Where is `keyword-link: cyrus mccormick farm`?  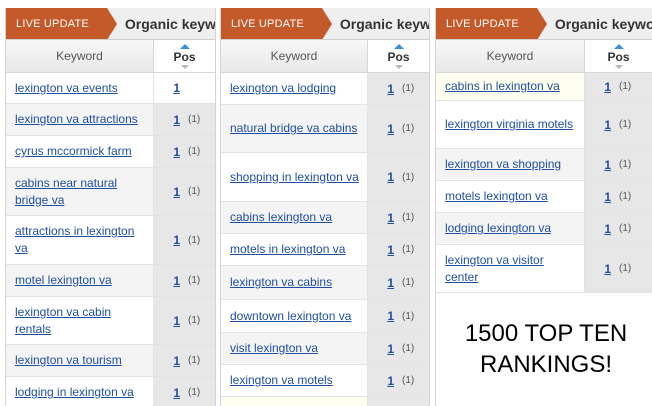
keyword-link: cyrus mccormick farm is located at coordinates (79, 151).